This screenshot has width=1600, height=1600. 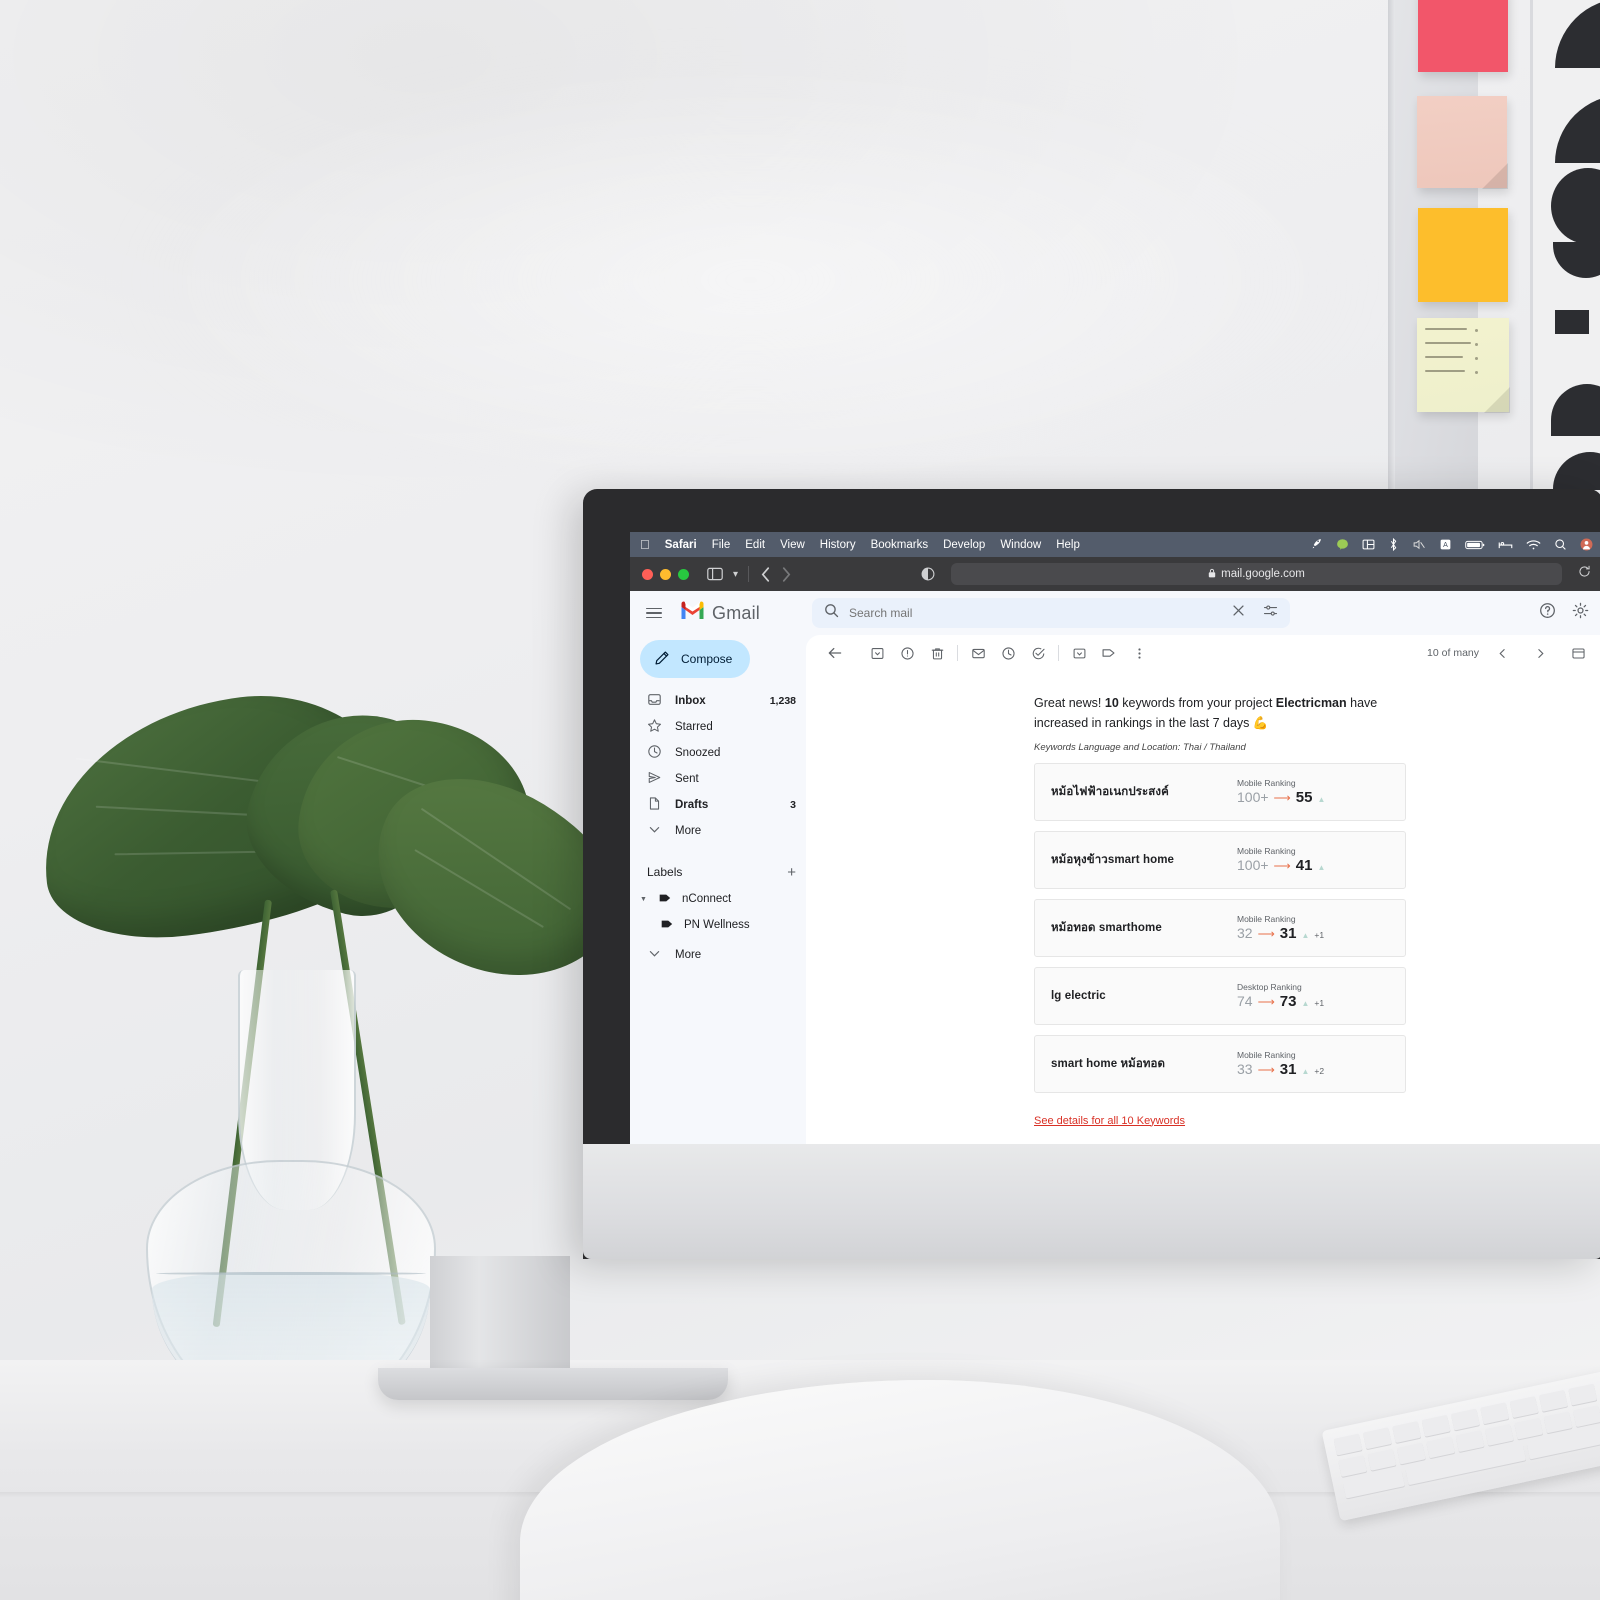 I want to click on chevron-right-icon, so click(x=1540, y=653).